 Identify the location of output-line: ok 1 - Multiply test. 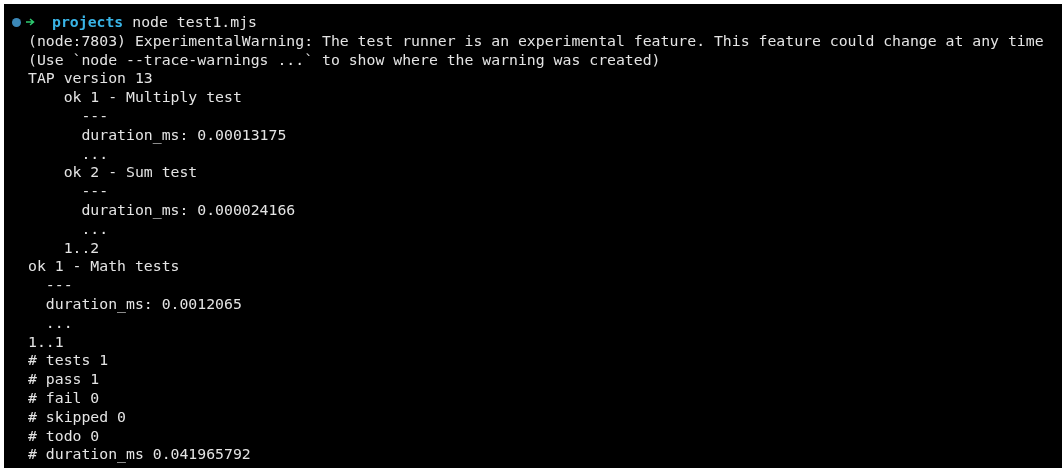
(152, 97).